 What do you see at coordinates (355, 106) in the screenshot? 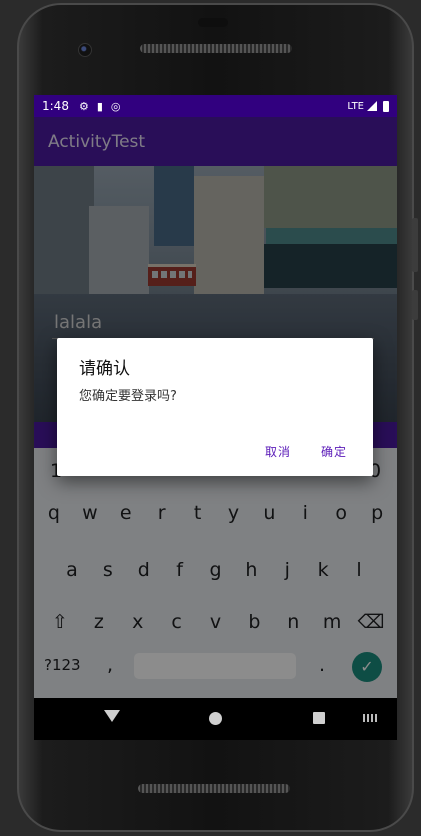
I see `network-type: LTE` at bounding box center [355, 106].